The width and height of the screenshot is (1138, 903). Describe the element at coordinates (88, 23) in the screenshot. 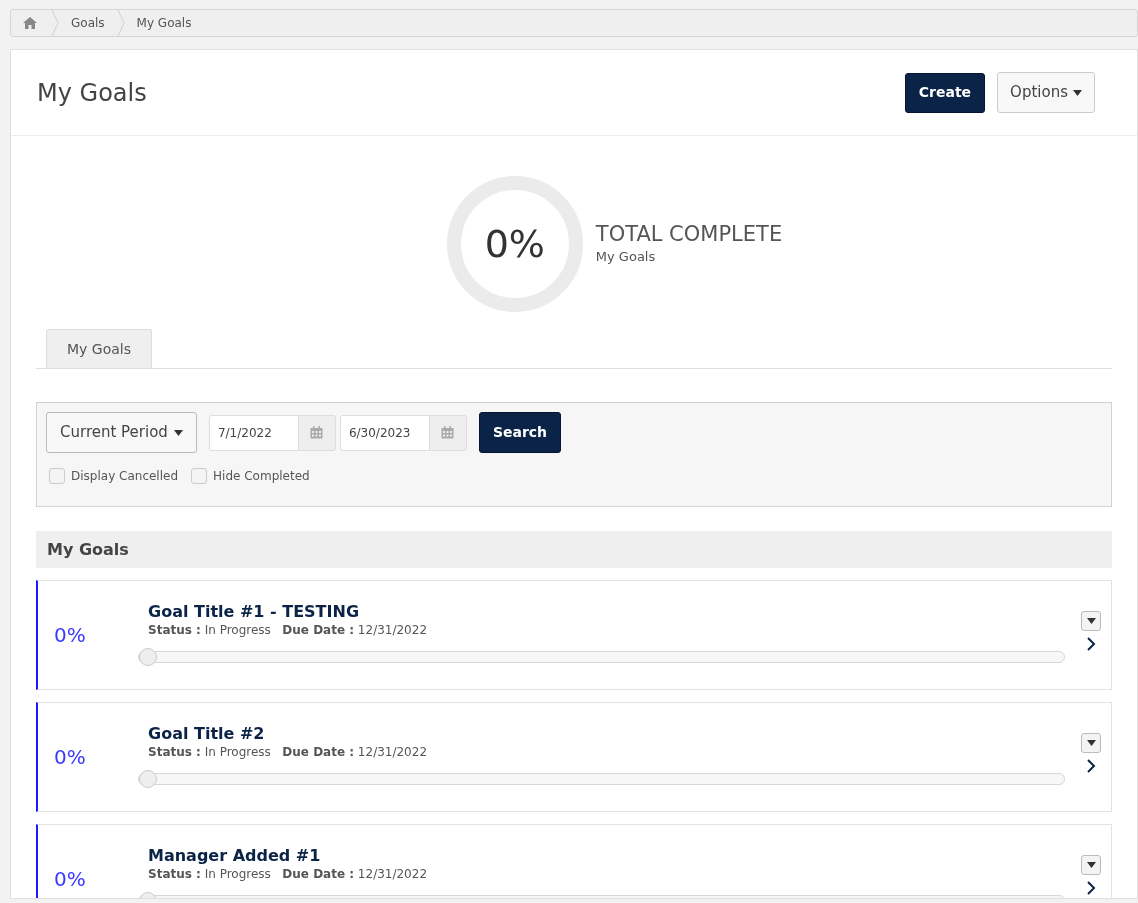

I see `breadcrumb-link: Goals` at that location.